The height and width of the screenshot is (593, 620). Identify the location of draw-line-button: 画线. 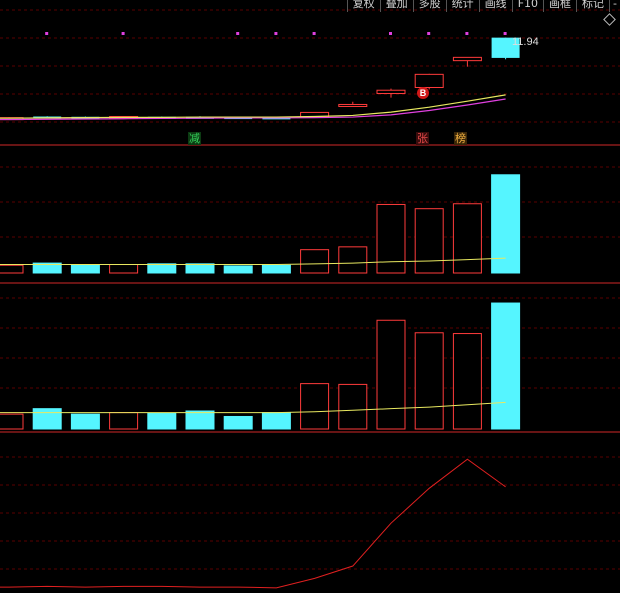
(495, 6).